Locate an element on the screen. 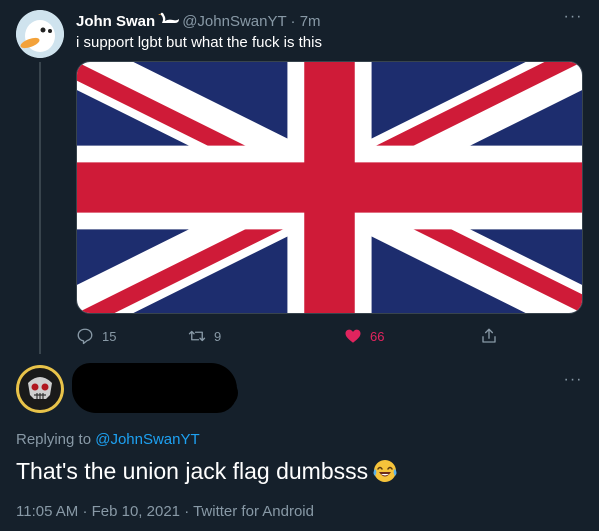 The image size is (599, 531). source-app: Twitter for Android is located at coordinates (253, 511).